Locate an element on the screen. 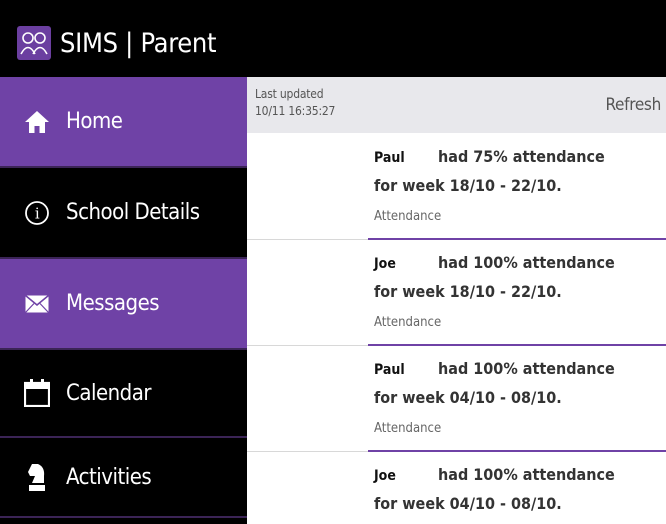 Image resolution: width=666 pixels, height=524 pixels. sidebar-item-label: School Details is located at coordinates (133, 212).